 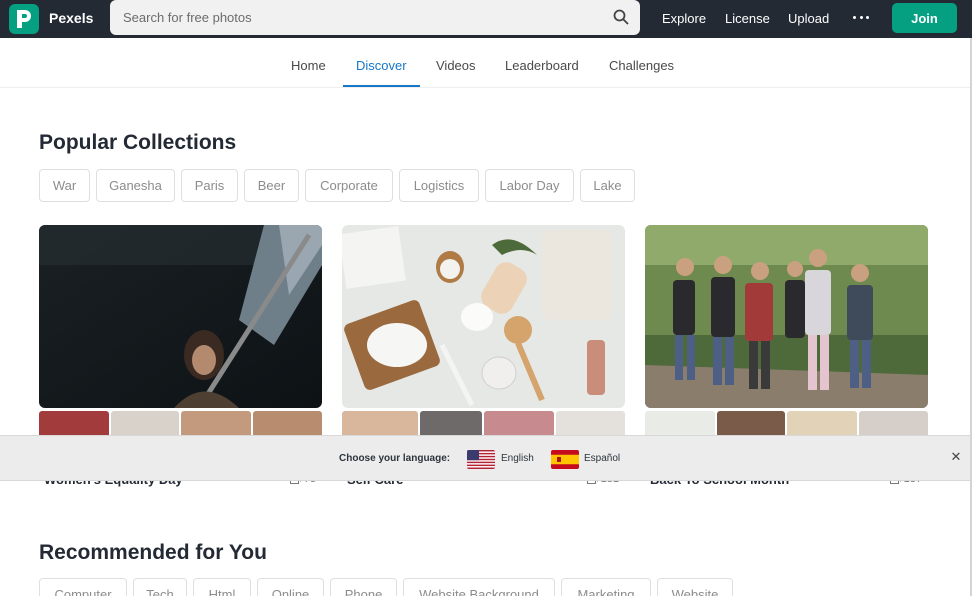 I want to click on pexels-logo-icon, so click(x=24, y=19).